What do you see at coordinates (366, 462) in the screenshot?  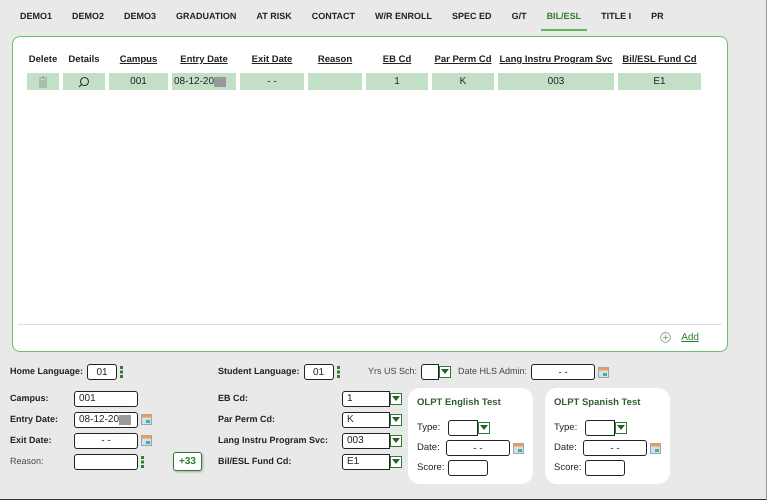 I see `input-field: E1` at bounding box center [366, 462].